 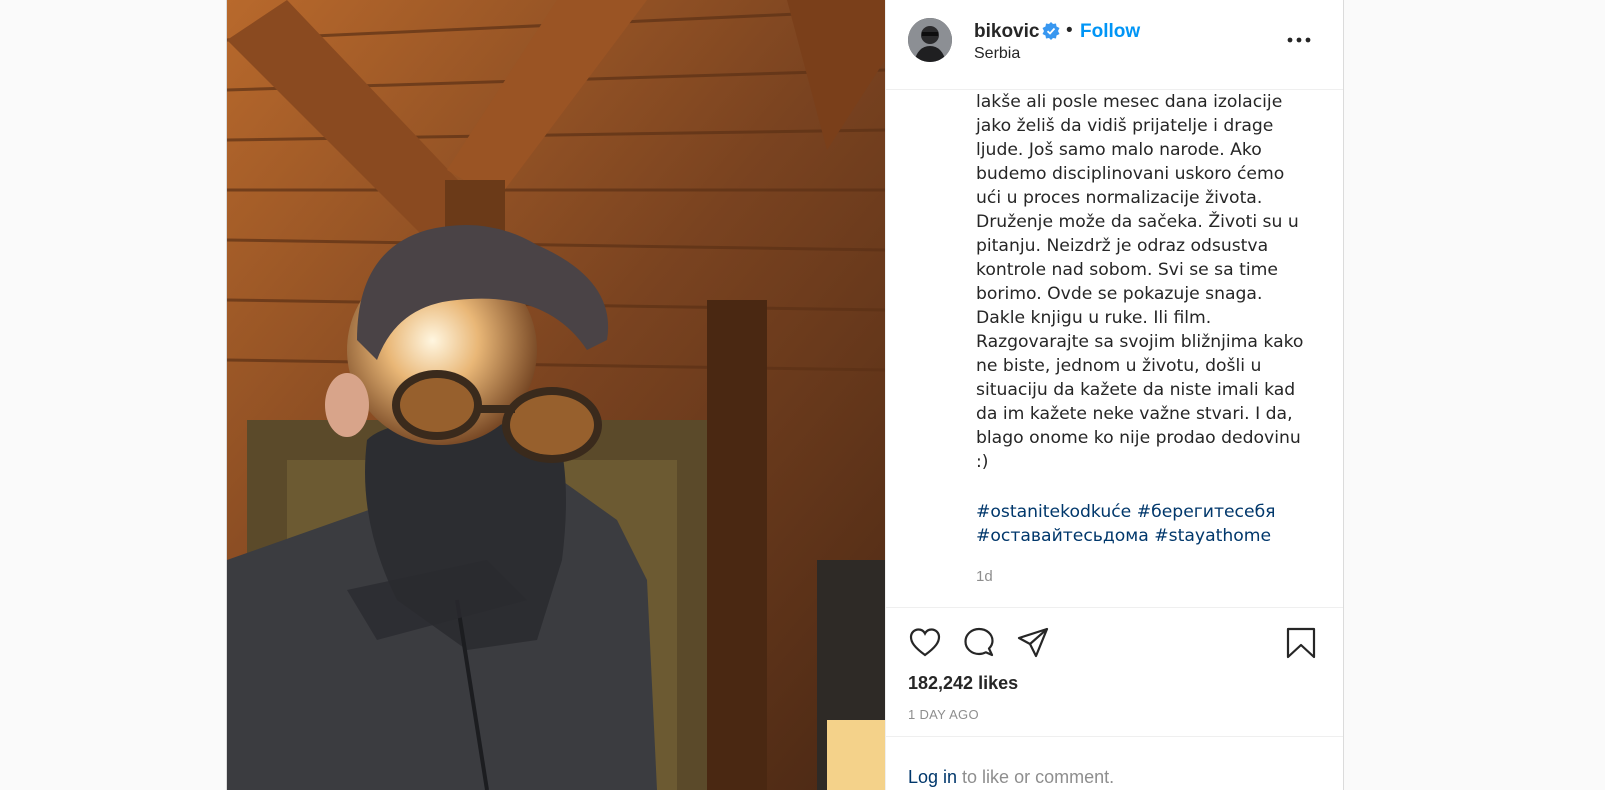 What do you see at coordinates (1212, 536) in the screenshot?
I see `hashtag-link: #stayathome` at bounding box center [1212, 536].